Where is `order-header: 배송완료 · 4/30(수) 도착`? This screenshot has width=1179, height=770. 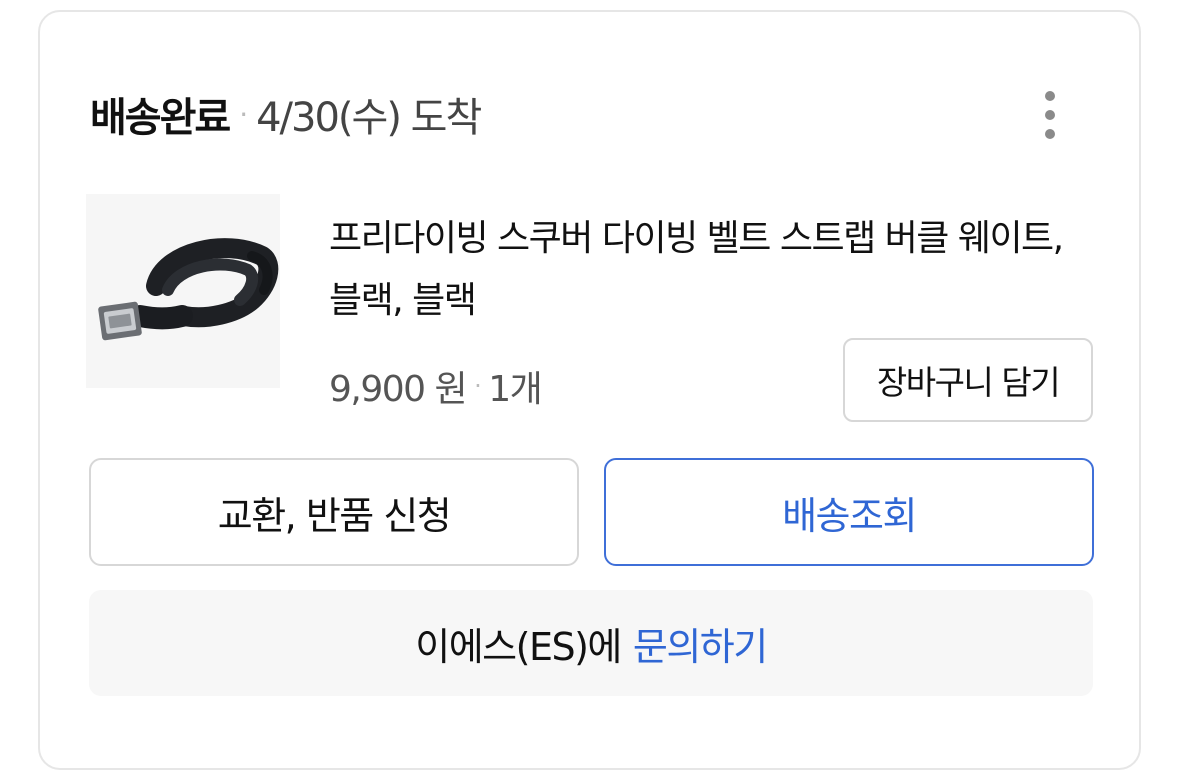
order-header: 배송완료 · 4/30(수) 도착 is located at coordinates (286, 114).